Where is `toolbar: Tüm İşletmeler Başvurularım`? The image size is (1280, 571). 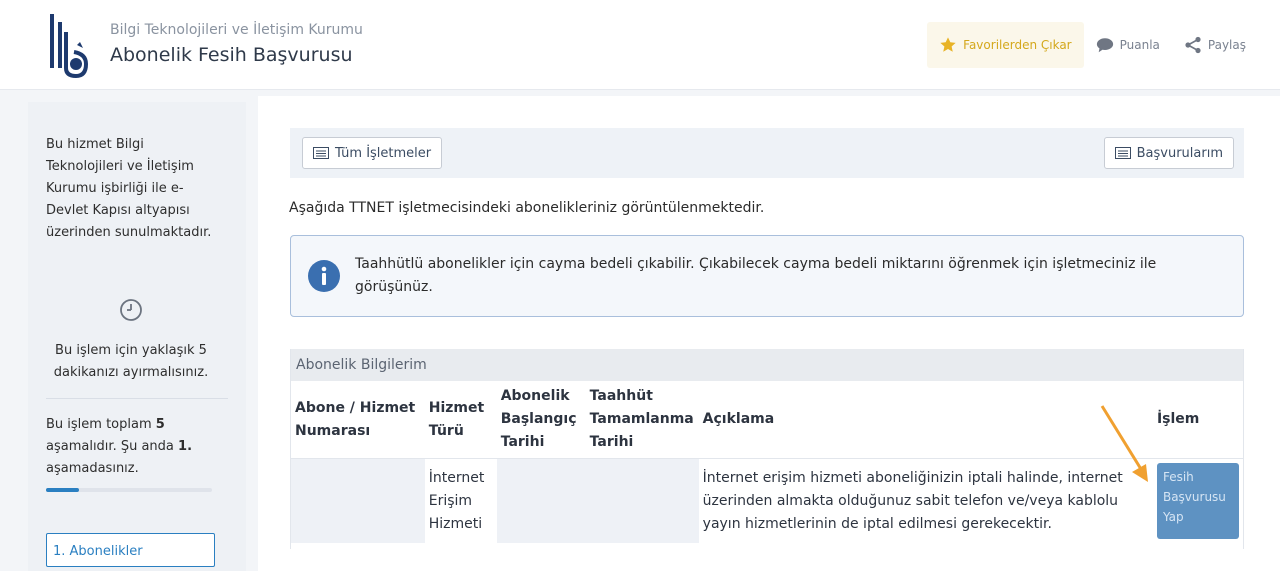 toolbar: Tüm İşletmeler Başvurularım is located at coordinates (767, 153).